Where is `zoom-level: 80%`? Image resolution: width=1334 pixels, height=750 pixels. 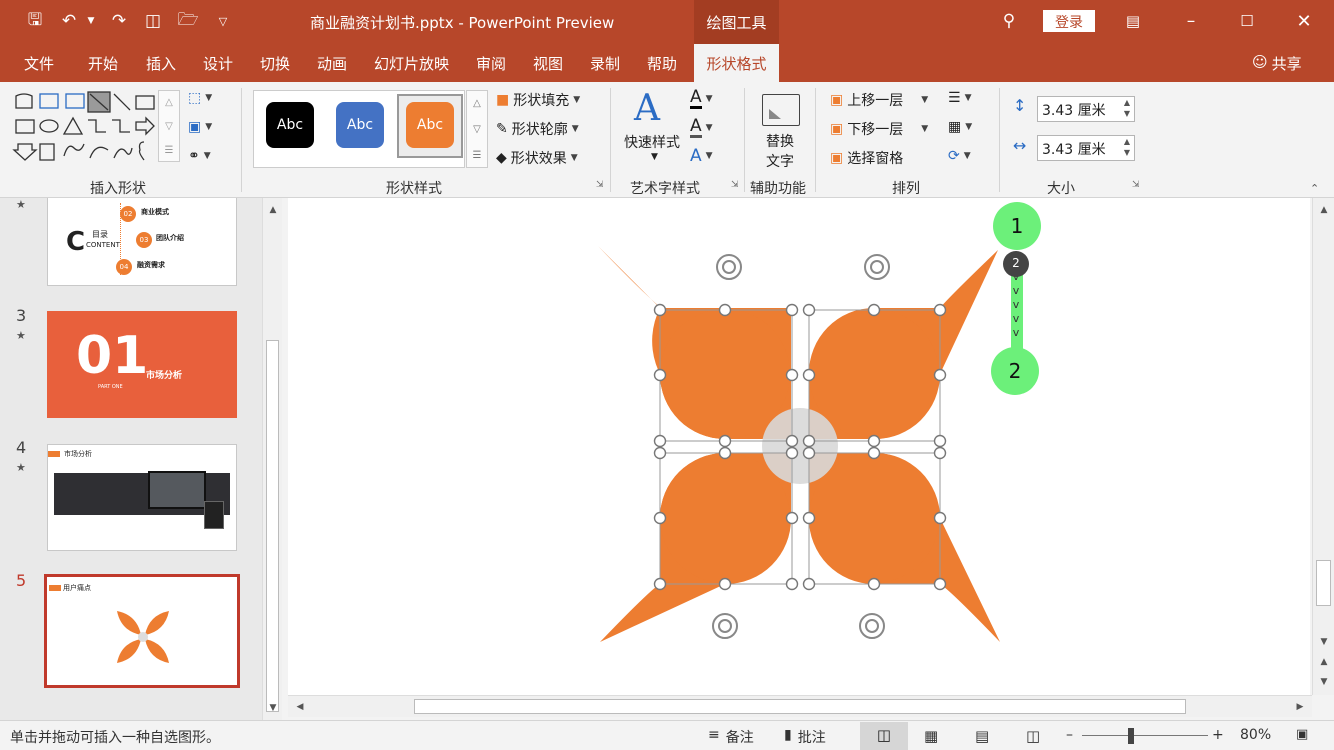
zoom-level: 80% is located at coordinates (1255, 735).